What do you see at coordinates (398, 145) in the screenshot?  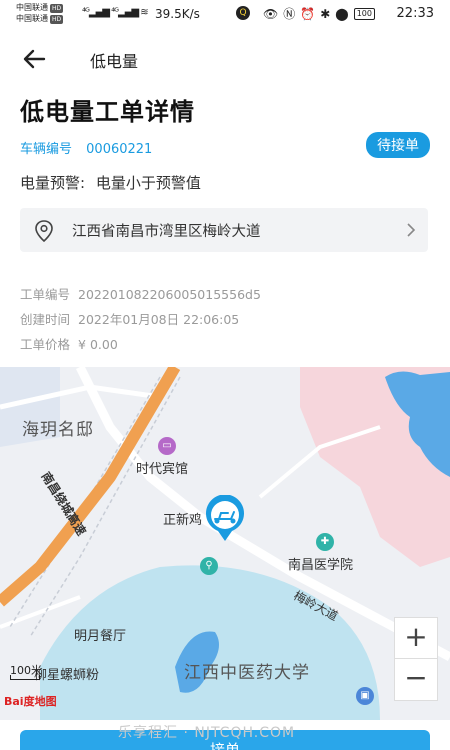 I see `status-badge: 待接单` at bounding box center [398, 145].